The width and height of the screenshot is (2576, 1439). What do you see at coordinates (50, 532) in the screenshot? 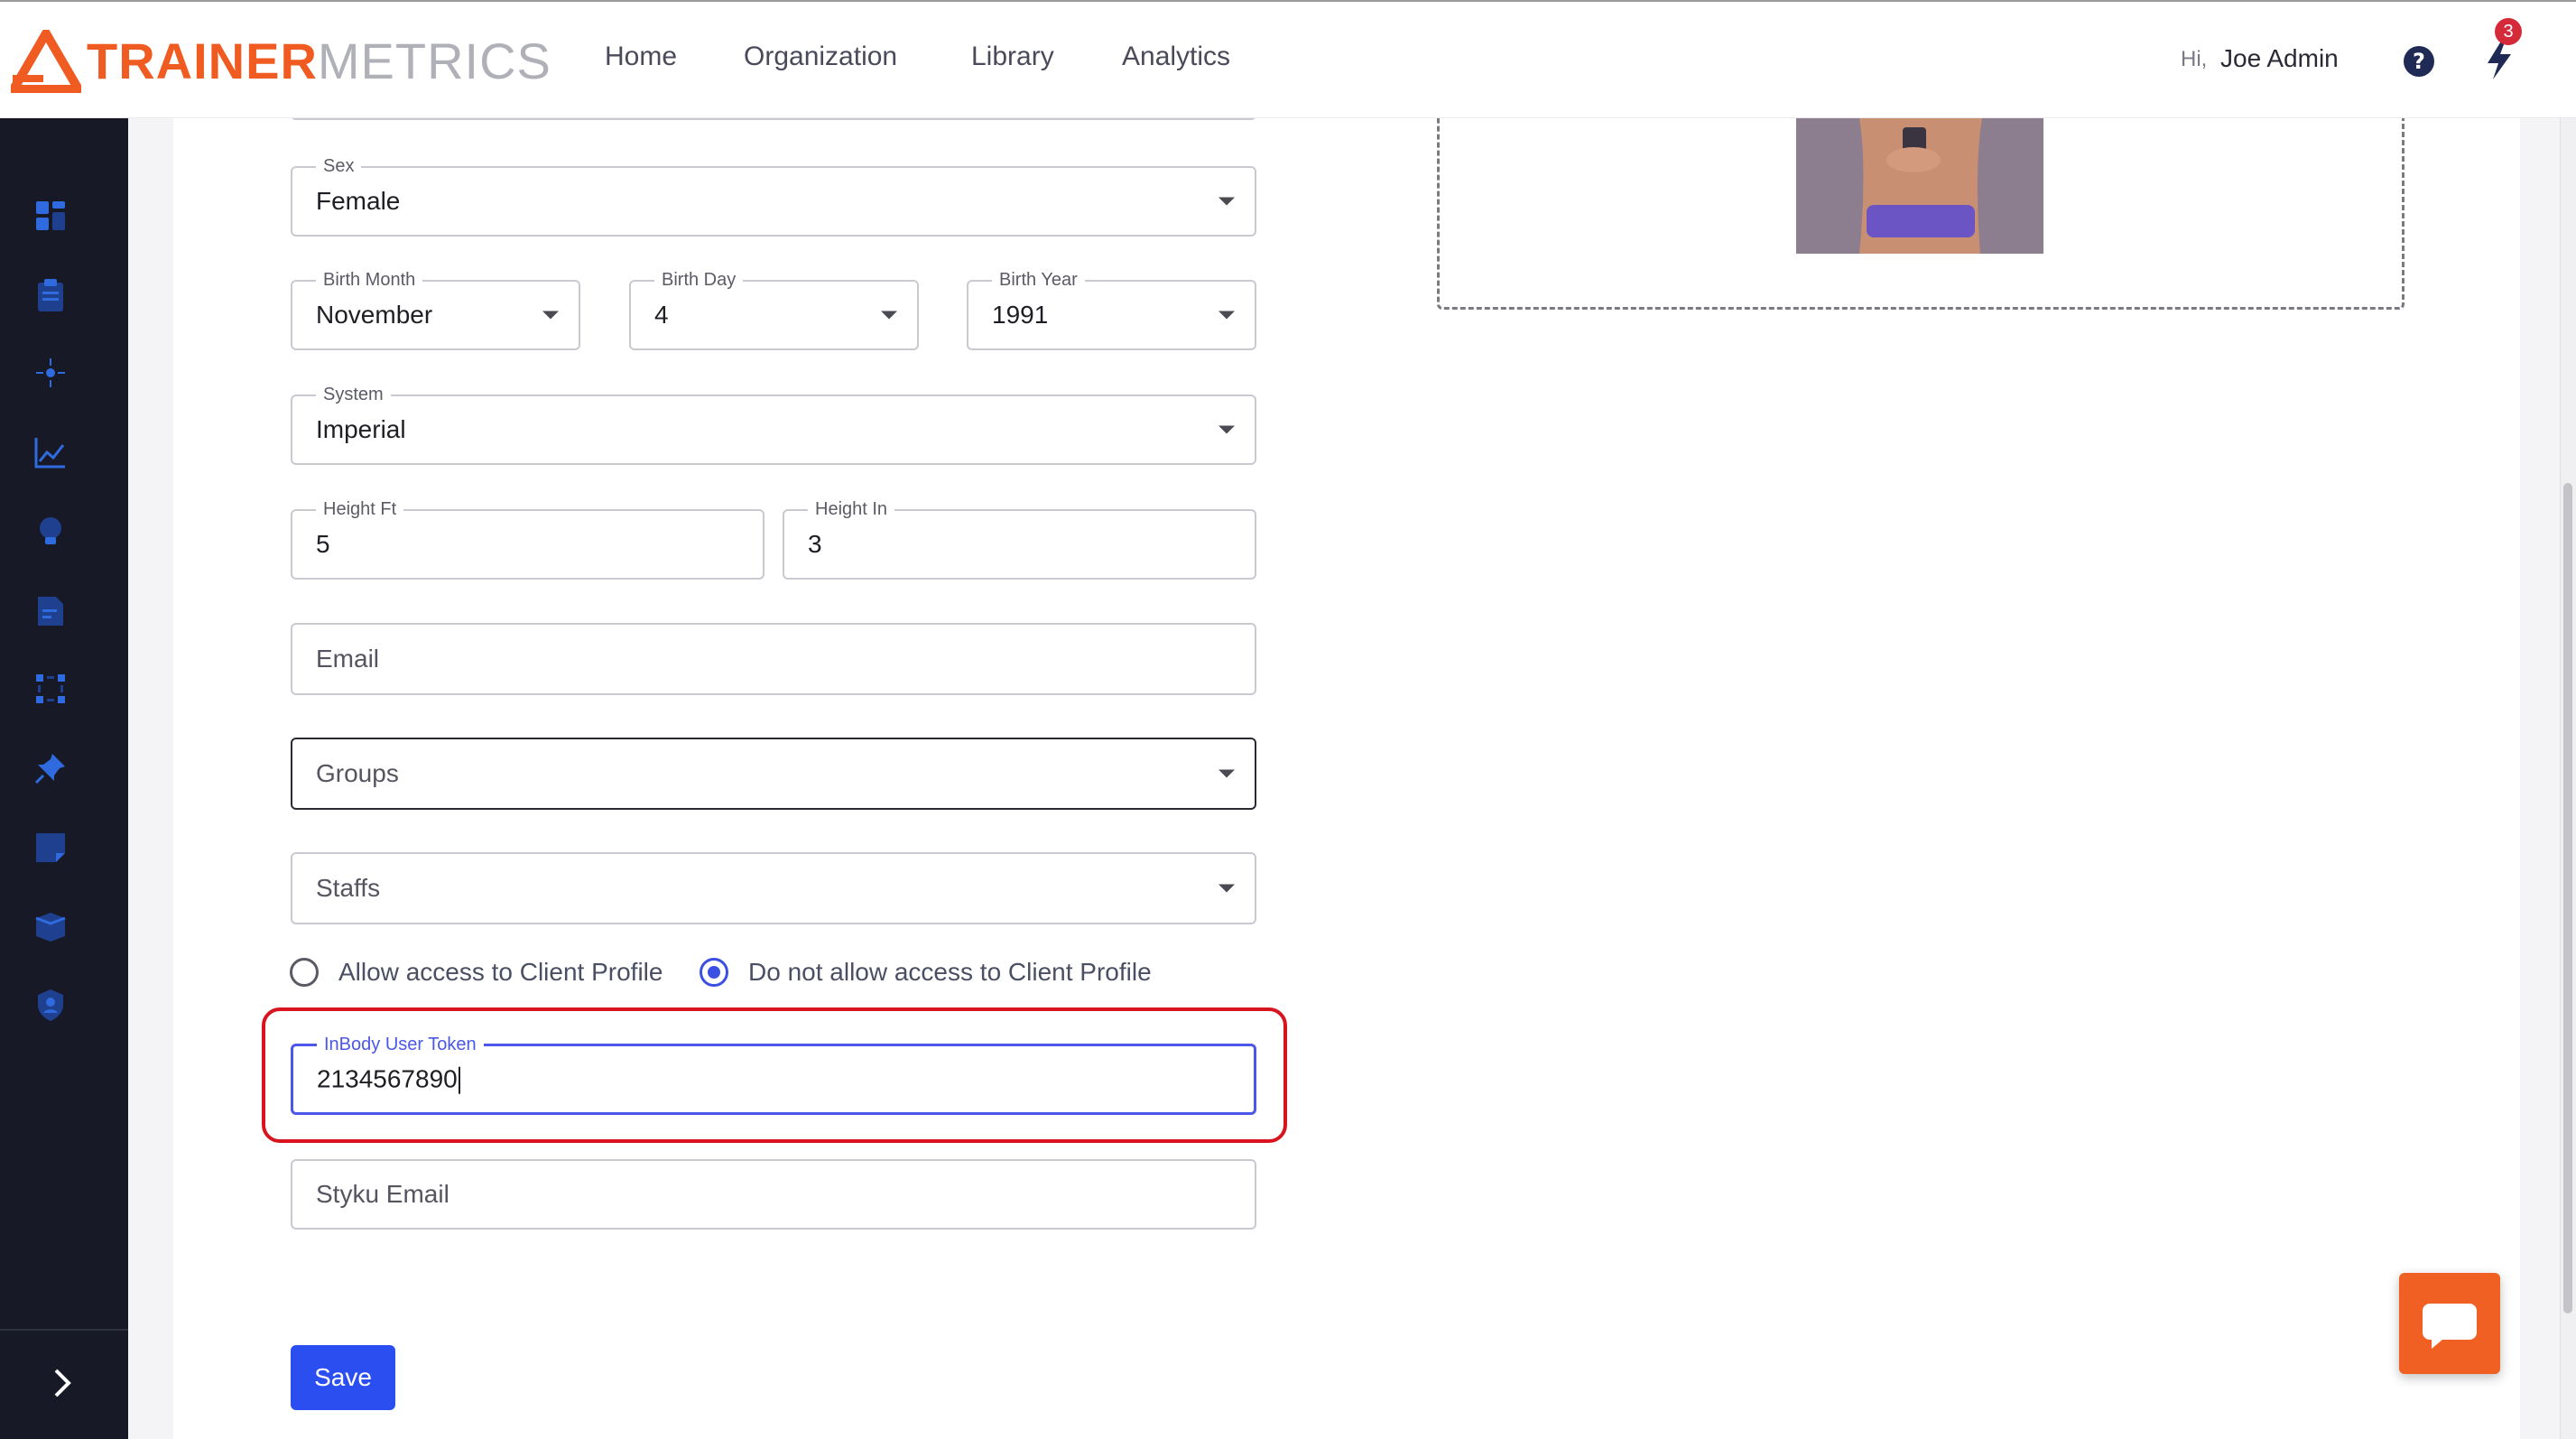
I see `lightbulb-icon` at bounding box center [50, 532].